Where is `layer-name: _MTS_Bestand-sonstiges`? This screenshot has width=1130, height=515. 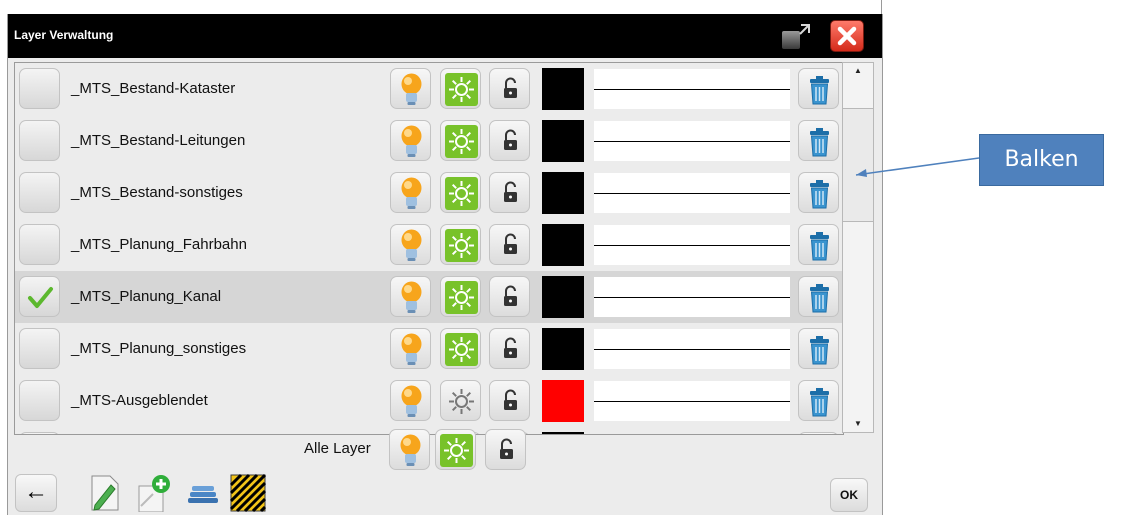 layer-name: _MTS_Bestand-sonstiges is located at coordinates (157, 192).